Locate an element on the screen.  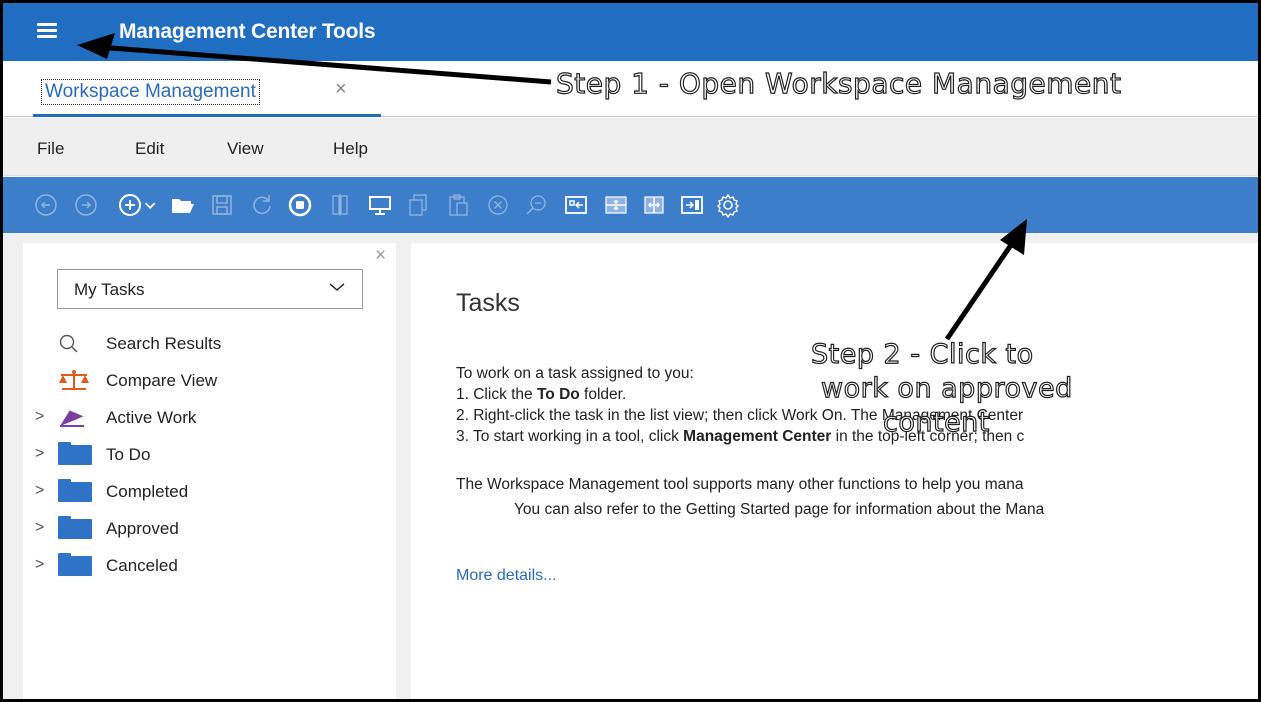
columns-icon is located at coordinates (340, 205).